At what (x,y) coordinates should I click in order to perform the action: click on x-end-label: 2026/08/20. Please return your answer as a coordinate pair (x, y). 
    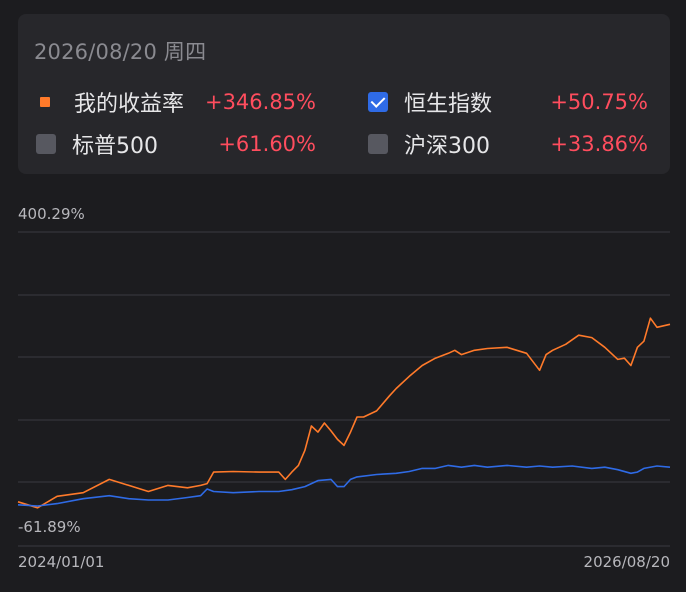
    Looking at the image, I should click on (626, 562).